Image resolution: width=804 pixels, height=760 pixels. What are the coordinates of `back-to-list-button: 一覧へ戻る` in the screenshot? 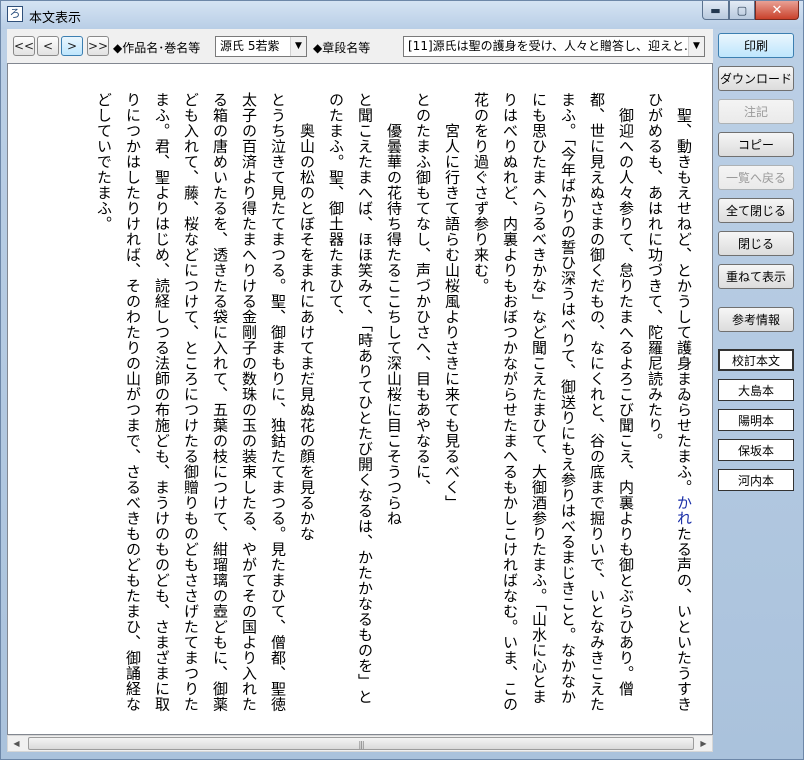 It's located at (756, 177).